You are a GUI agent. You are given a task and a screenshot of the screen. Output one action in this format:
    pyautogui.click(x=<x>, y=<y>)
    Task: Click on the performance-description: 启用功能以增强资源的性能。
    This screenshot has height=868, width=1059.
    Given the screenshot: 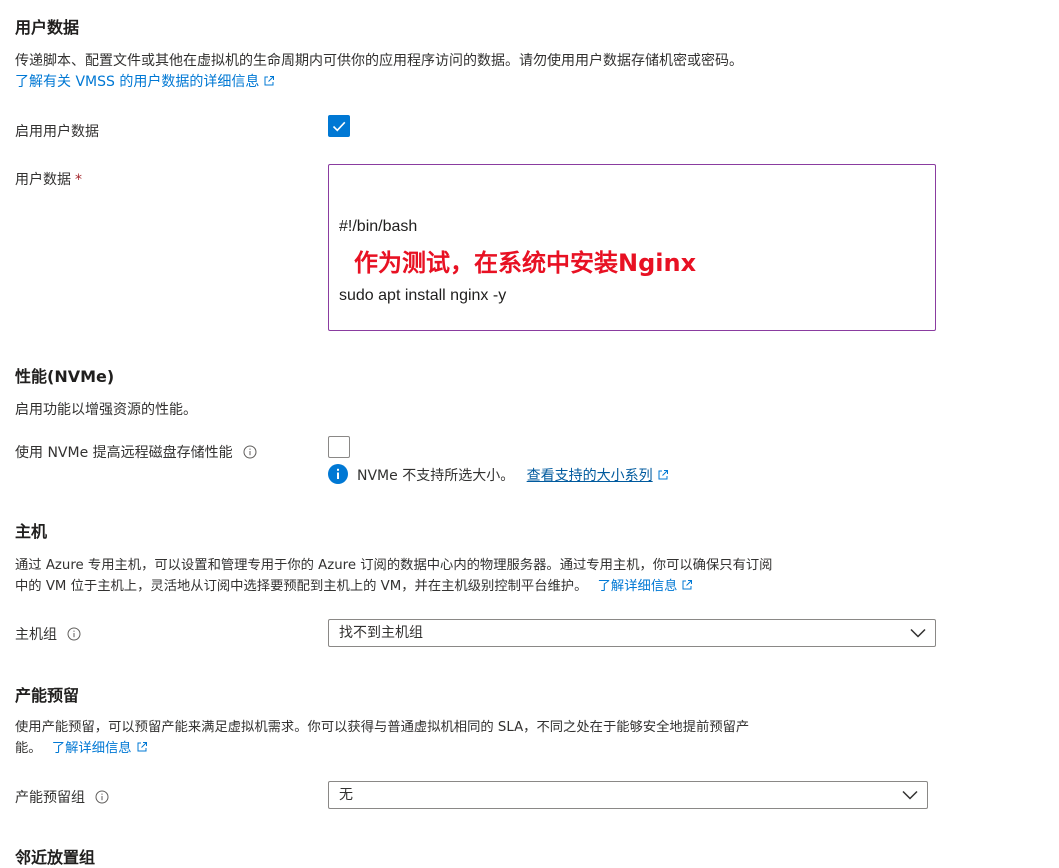 What is the action you would take?
    pyautogui.click(x=106, y=410)
    